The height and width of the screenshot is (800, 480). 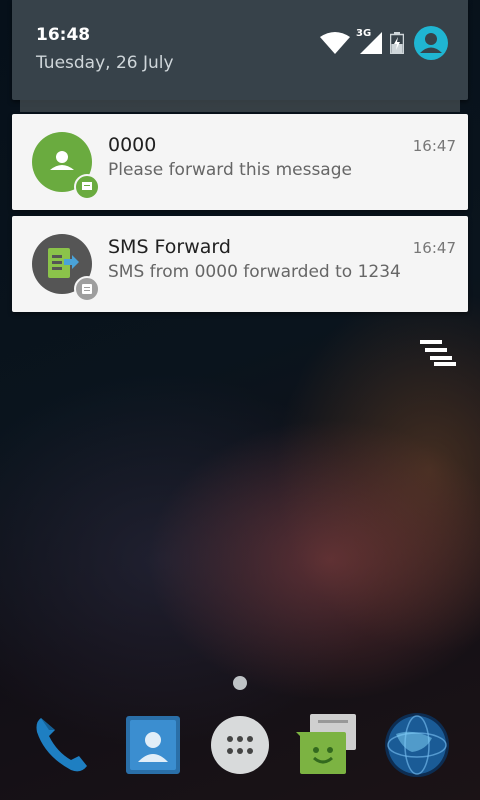 I want to click on phone-icon, so click(x=62, y=745).